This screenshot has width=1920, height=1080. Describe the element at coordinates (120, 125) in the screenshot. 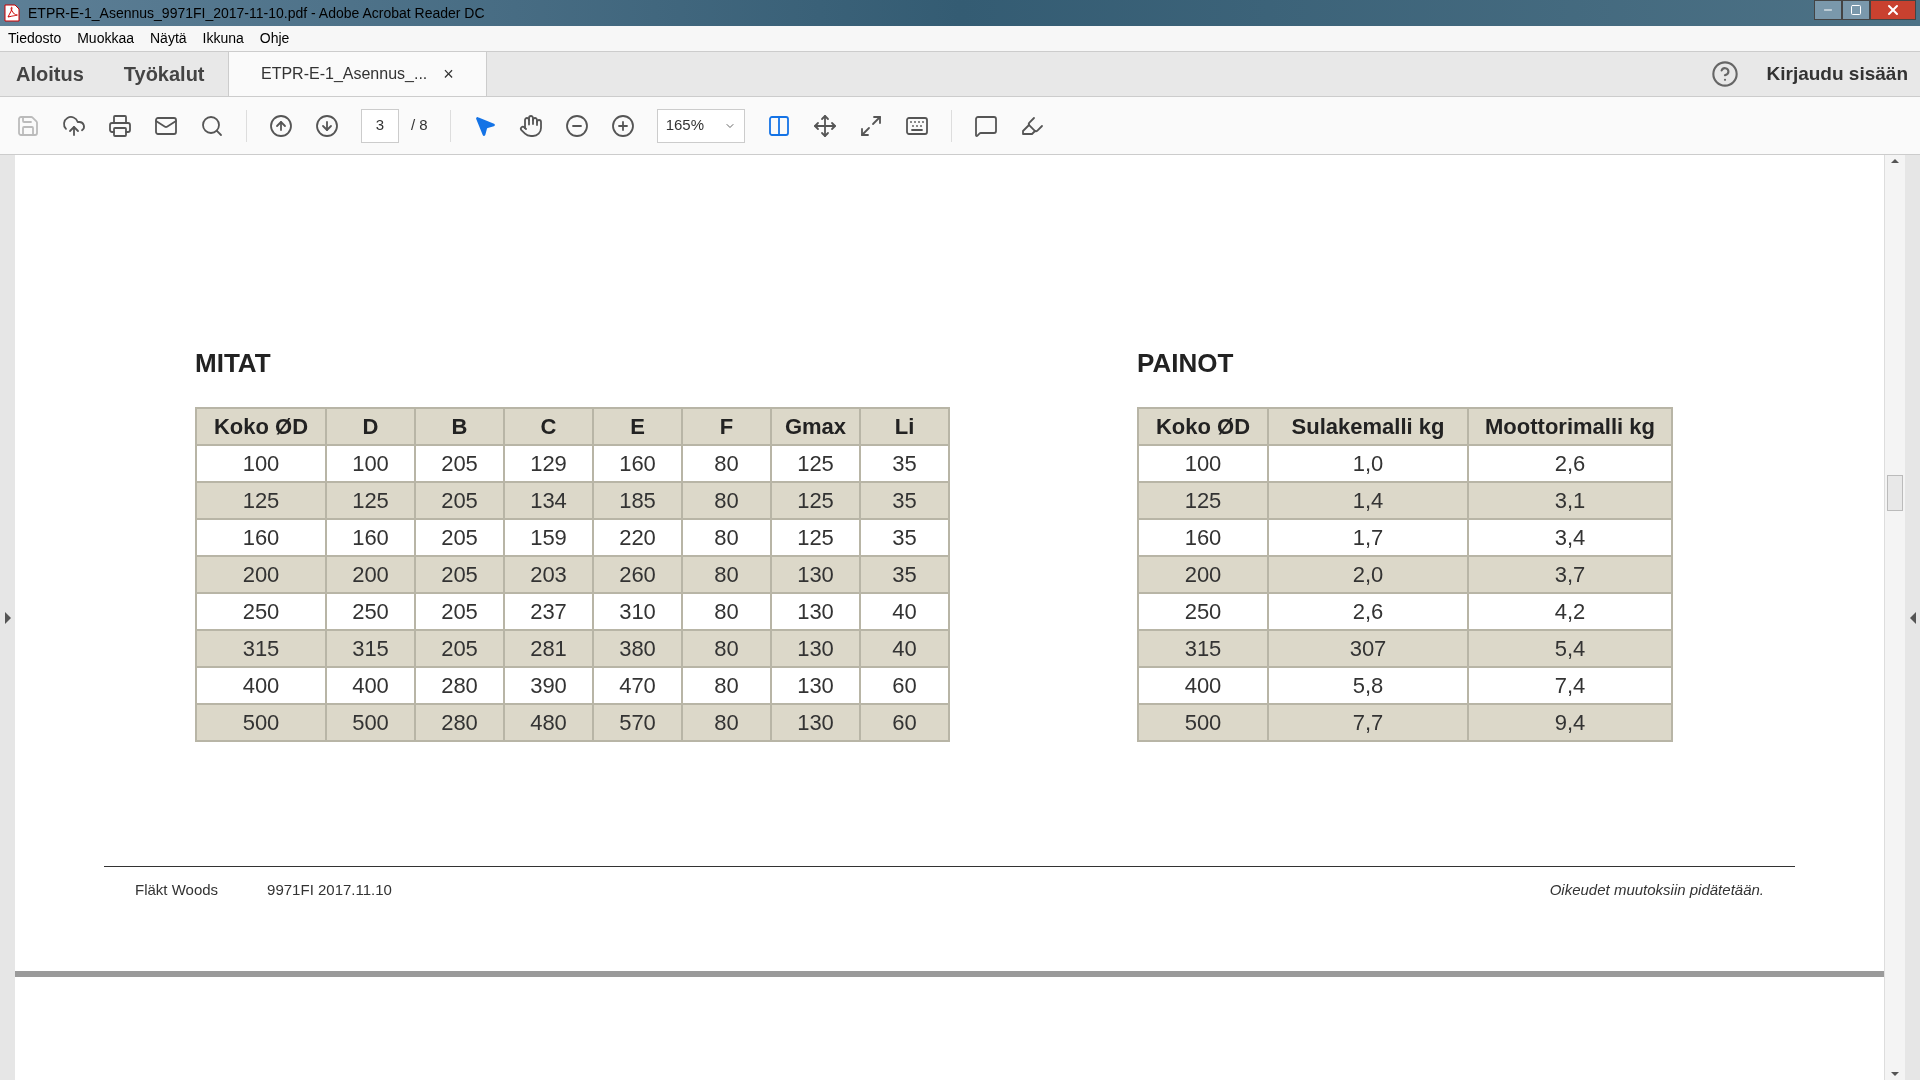

I see `print-icon` at that location.